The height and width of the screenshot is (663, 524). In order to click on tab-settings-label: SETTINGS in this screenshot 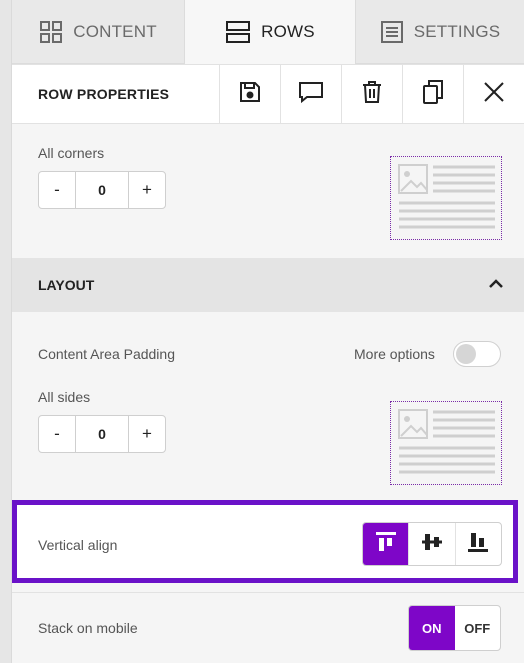, I will do `click(457, 31)`.